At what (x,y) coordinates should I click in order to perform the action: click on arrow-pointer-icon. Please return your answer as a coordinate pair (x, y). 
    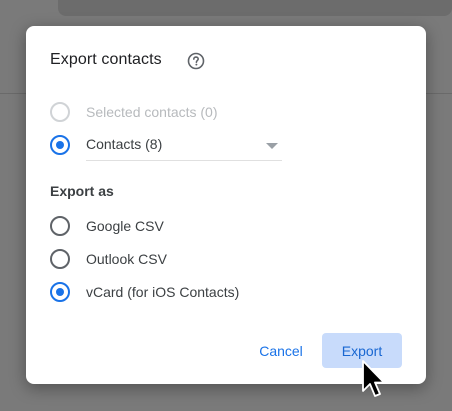
    Looking at the image, I should click on (374, 380).